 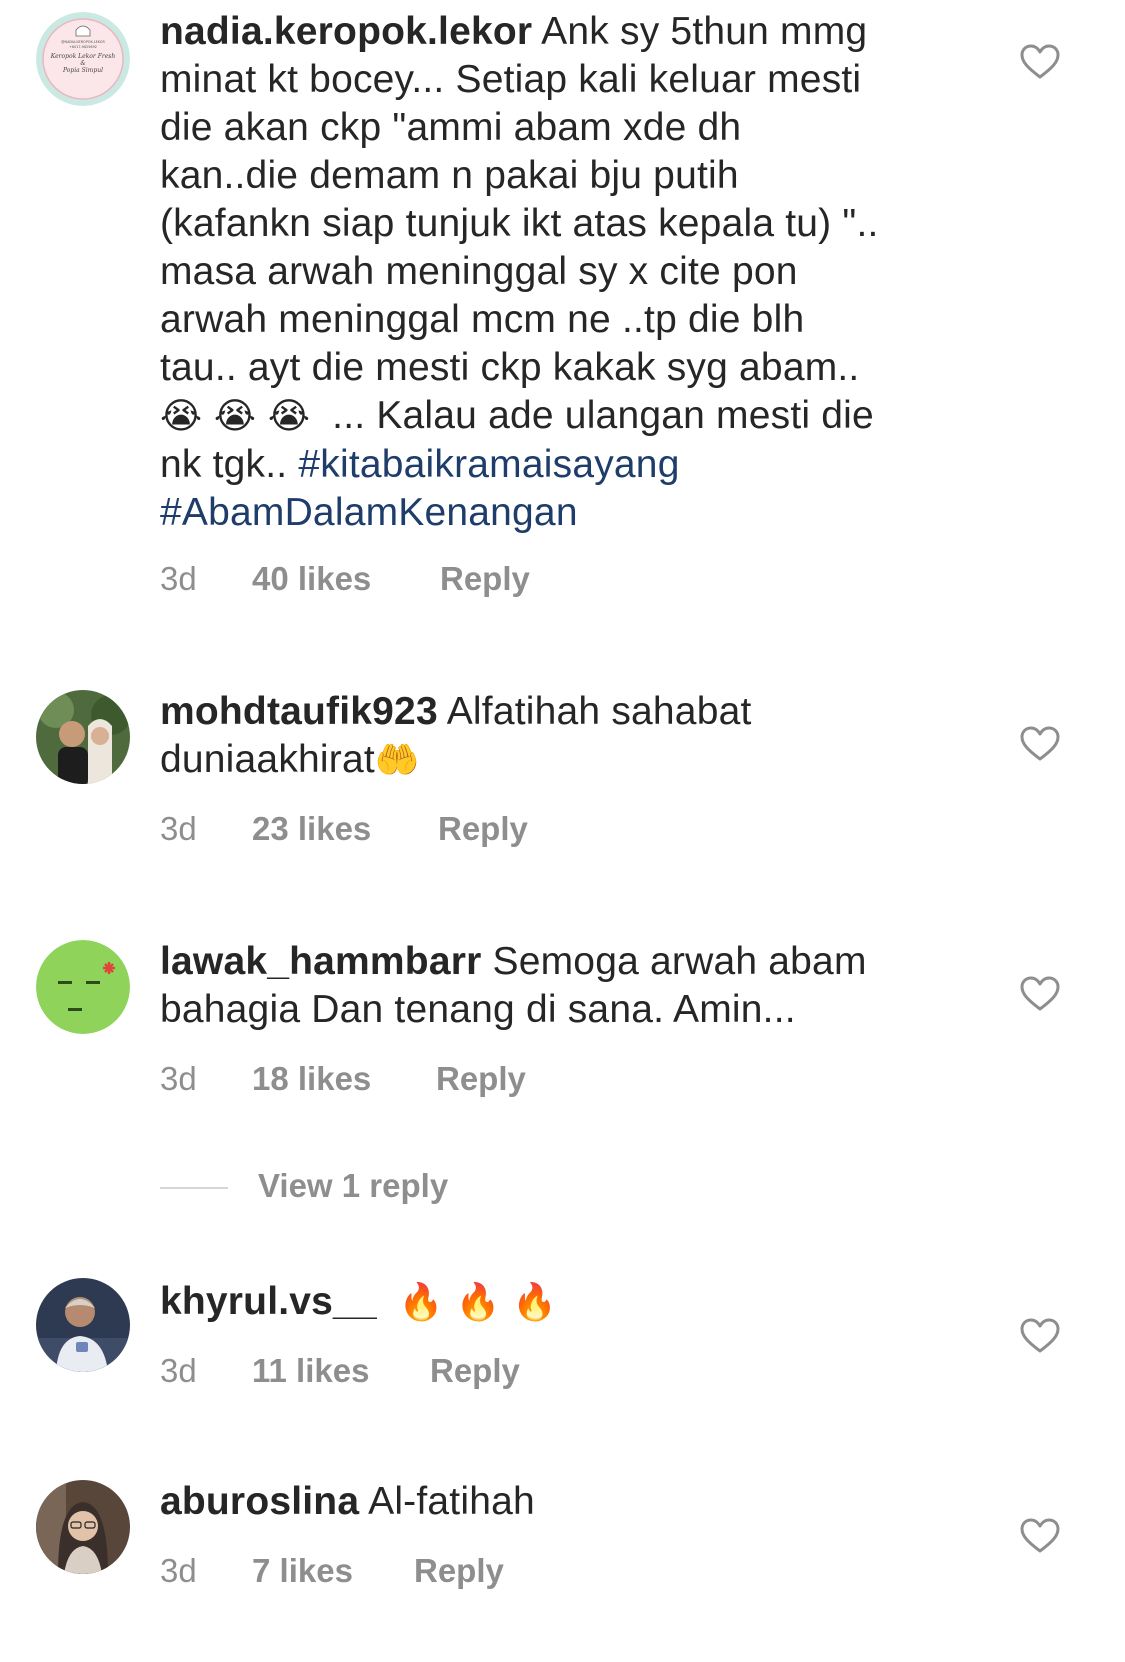 I want to click on comment-text: Al-fatihah, so click(x=451, y=1501).